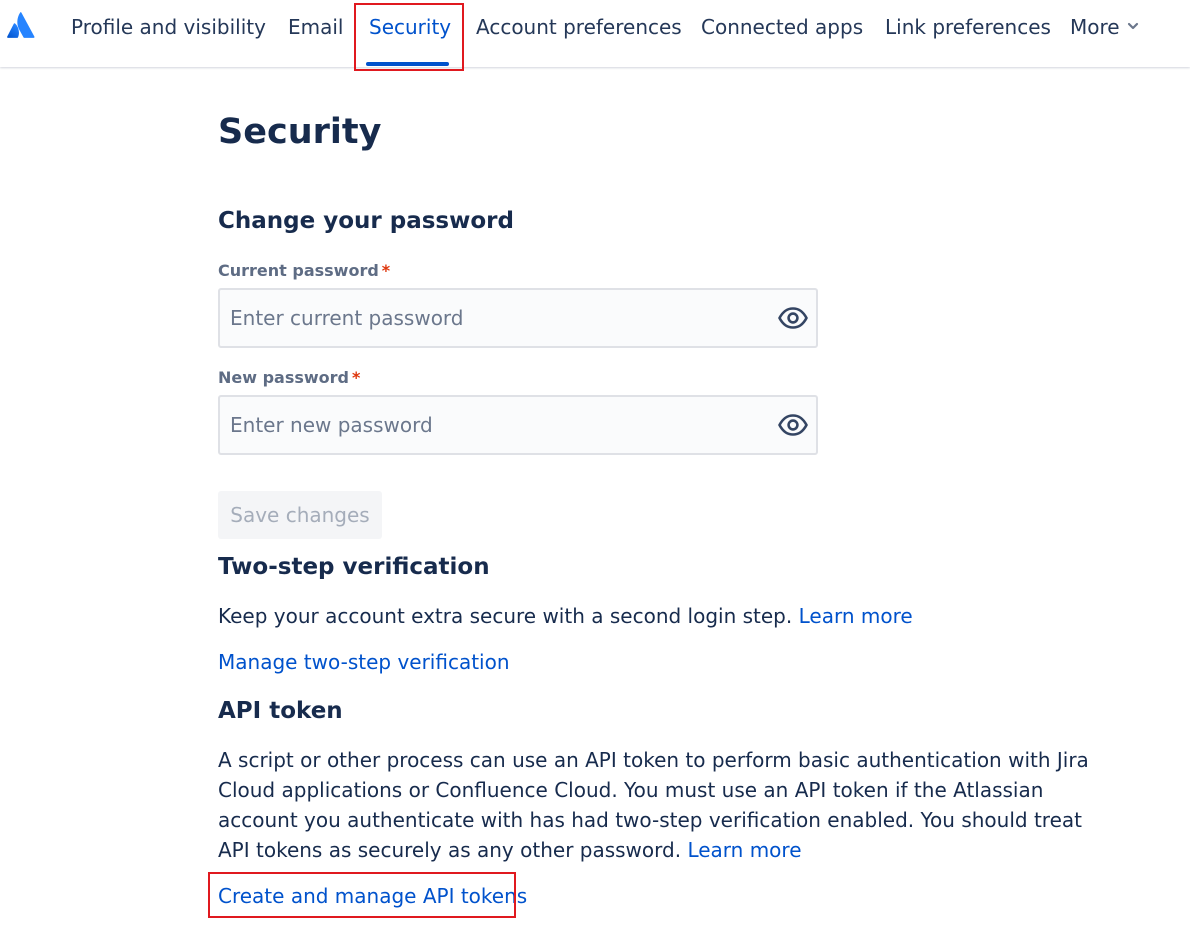 This screenshot has height=930, width=1190. Describe the element at coordinates (168, 33) in the screenshot. I see `tab-profile-and-visibility: Profile and visibility` at that location.